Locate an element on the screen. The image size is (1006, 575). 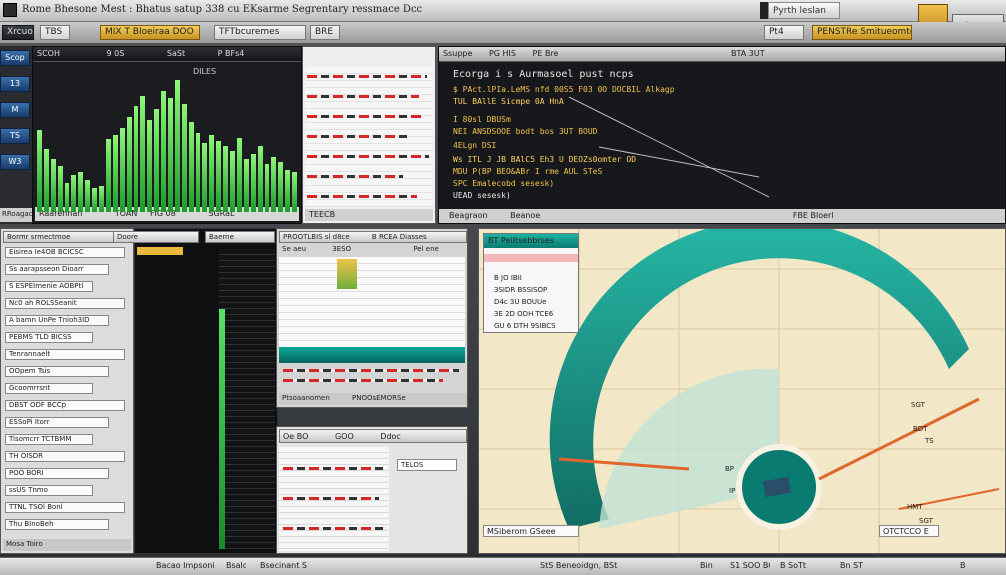
form-field: Tisomcrr TCTBMM is located at coordinates (49, 439).